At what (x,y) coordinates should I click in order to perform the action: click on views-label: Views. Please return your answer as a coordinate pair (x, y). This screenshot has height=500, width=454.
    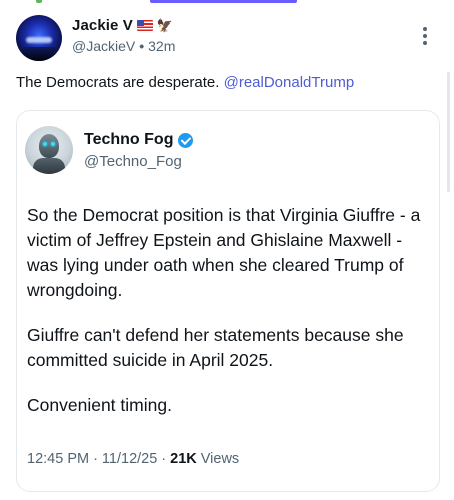
    Looking at the image, I should click on (220, 459).